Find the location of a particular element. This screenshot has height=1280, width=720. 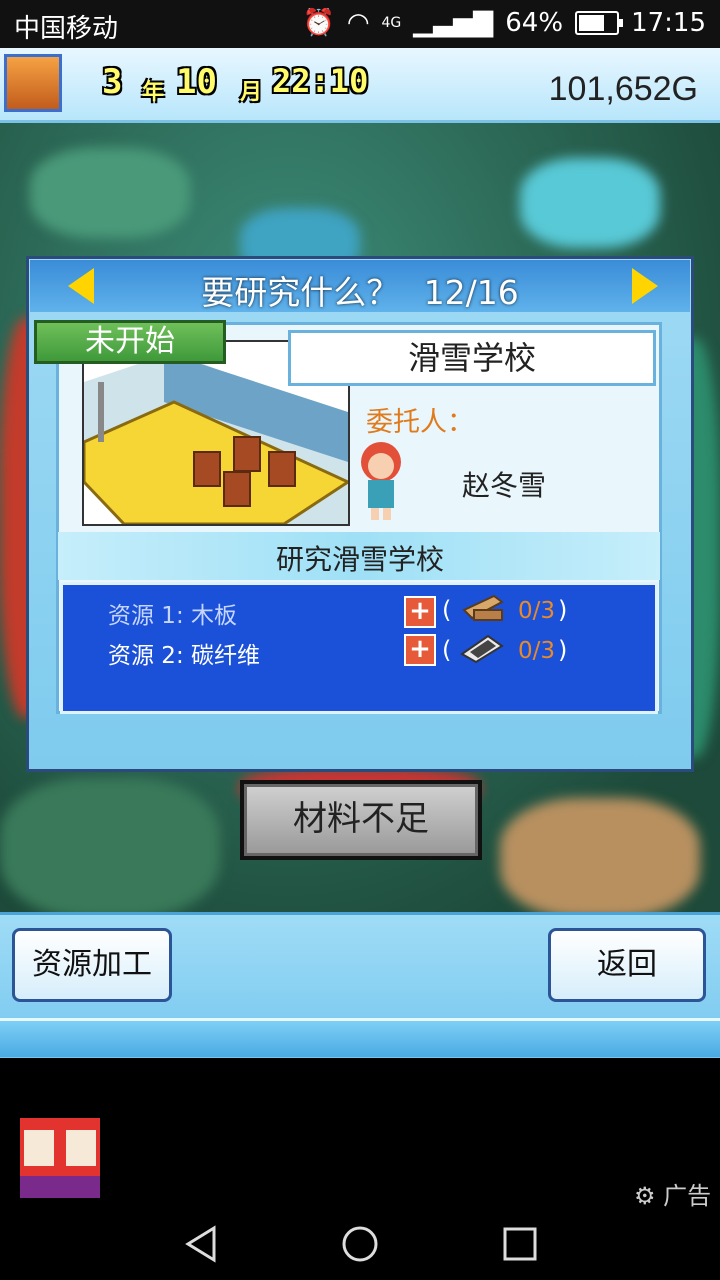

wifi-icon: ◠ is located at coordinates (358, 23).